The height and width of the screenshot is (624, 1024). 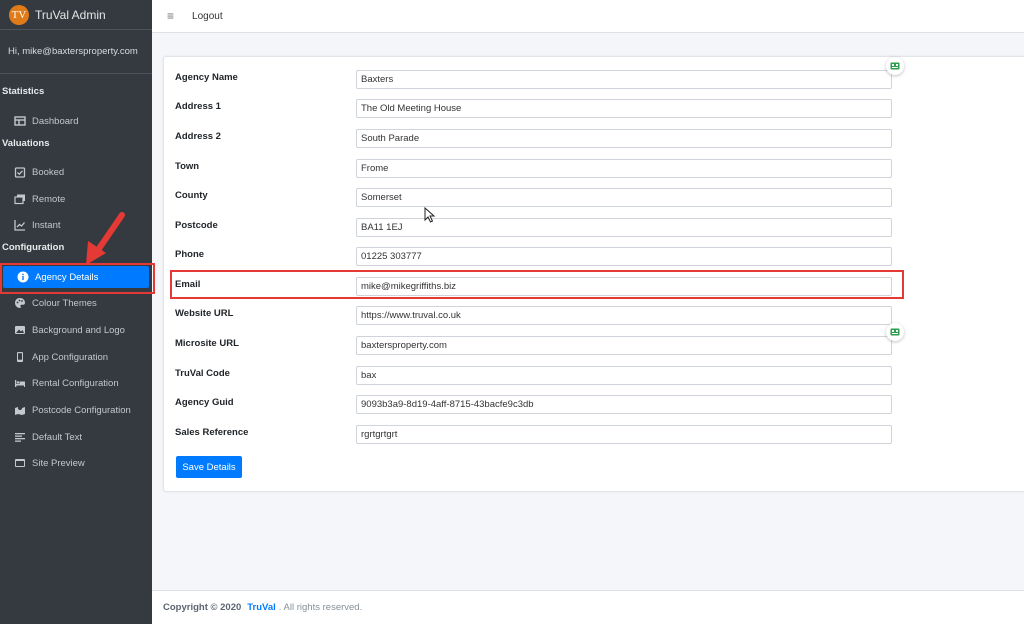 What do you see at coordinates (537, 284) in the screenshot?
I see `email-highlight` at bounding box center [537, 284].